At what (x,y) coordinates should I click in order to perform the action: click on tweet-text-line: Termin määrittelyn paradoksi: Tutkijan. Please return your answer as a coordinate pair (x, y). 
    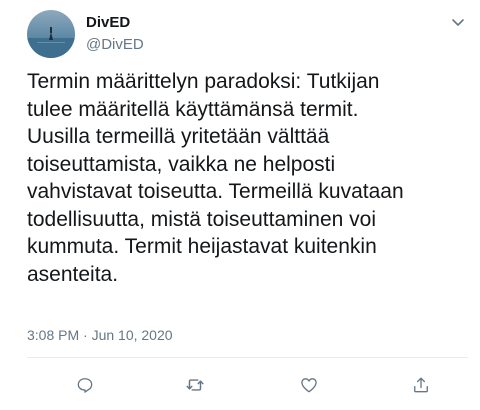
    Looking at the image, I should click on (203, 81).